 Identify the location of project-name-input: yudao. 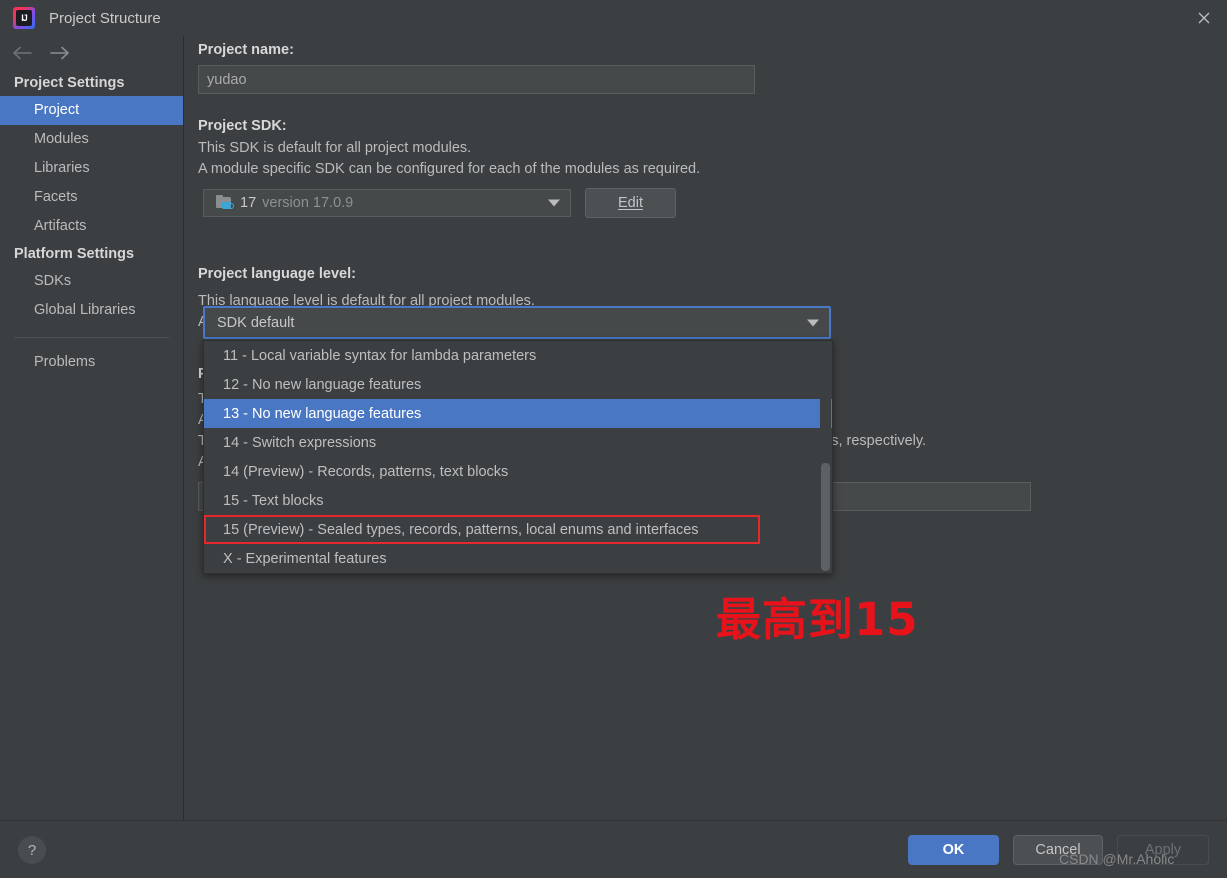
(476, 79).